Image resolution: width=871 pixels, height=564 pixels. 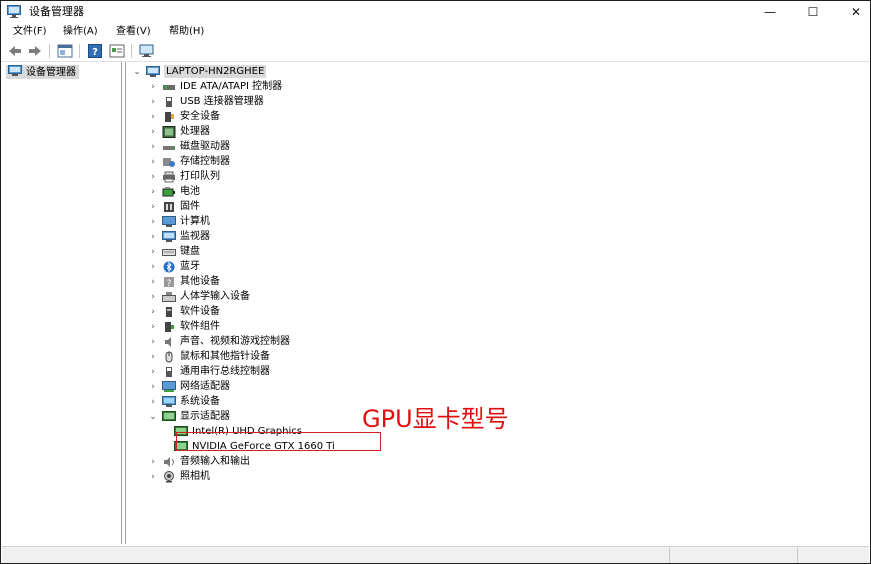 What do you see at coordinates (174, 206) in the screenshot?
I see `tree-item-firmware: › 固件` at bounding box center [174, 206].